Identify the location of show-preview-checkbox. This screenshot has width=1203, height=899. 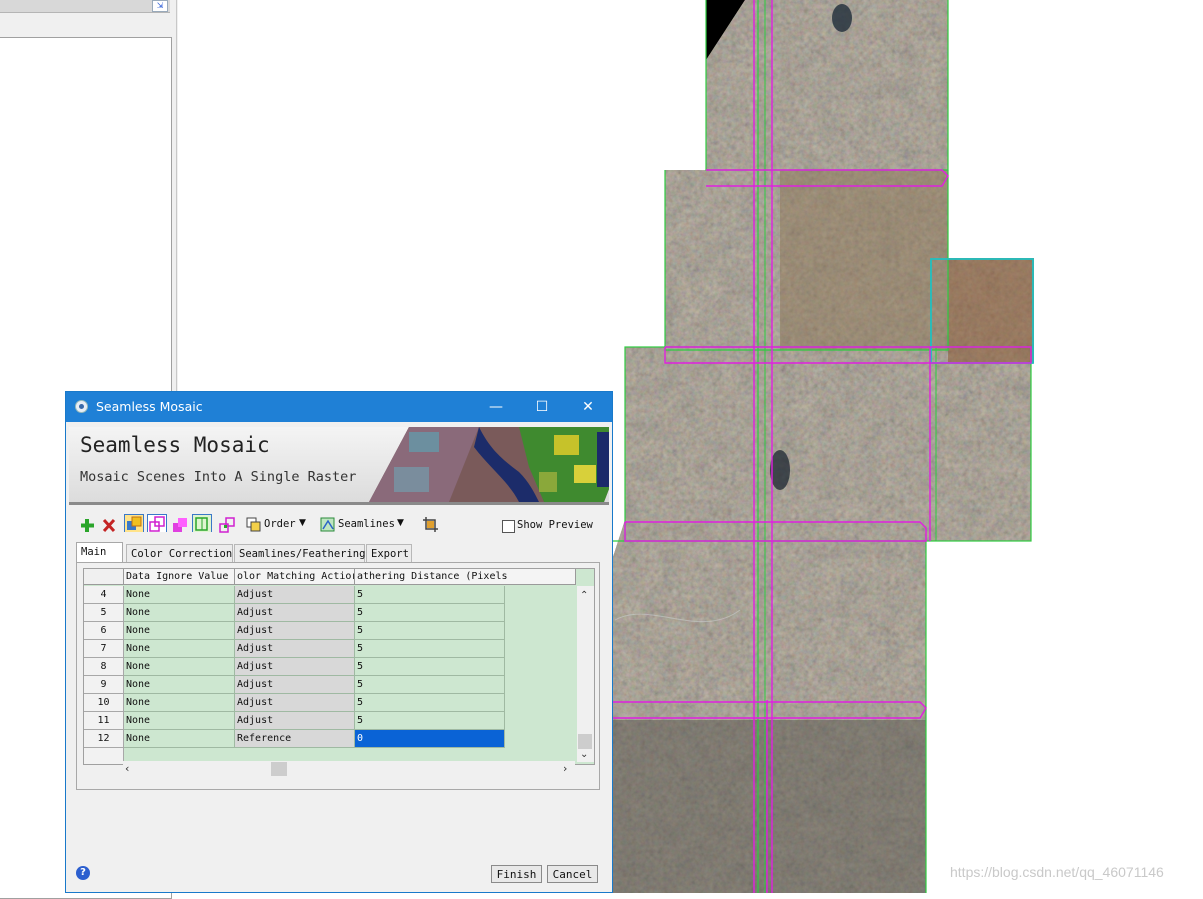
(508, 526).